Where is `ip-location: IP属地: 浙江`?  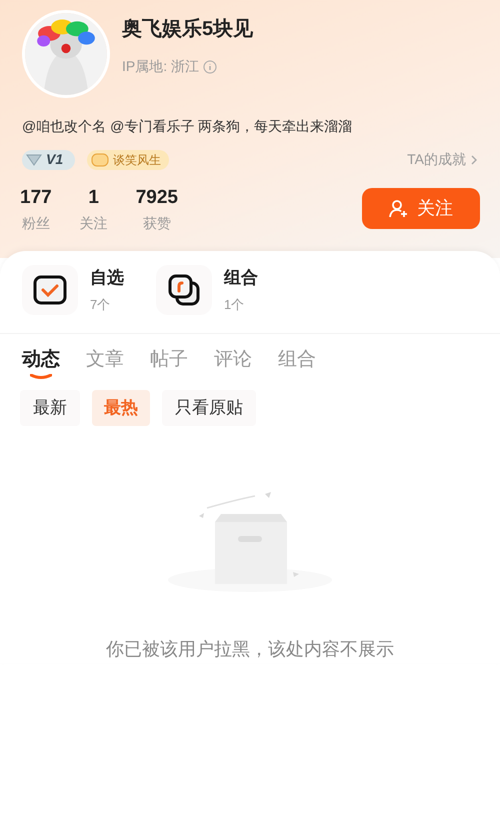 ip-location: IP属地: 浙江 is located at coordinates (161, 66).